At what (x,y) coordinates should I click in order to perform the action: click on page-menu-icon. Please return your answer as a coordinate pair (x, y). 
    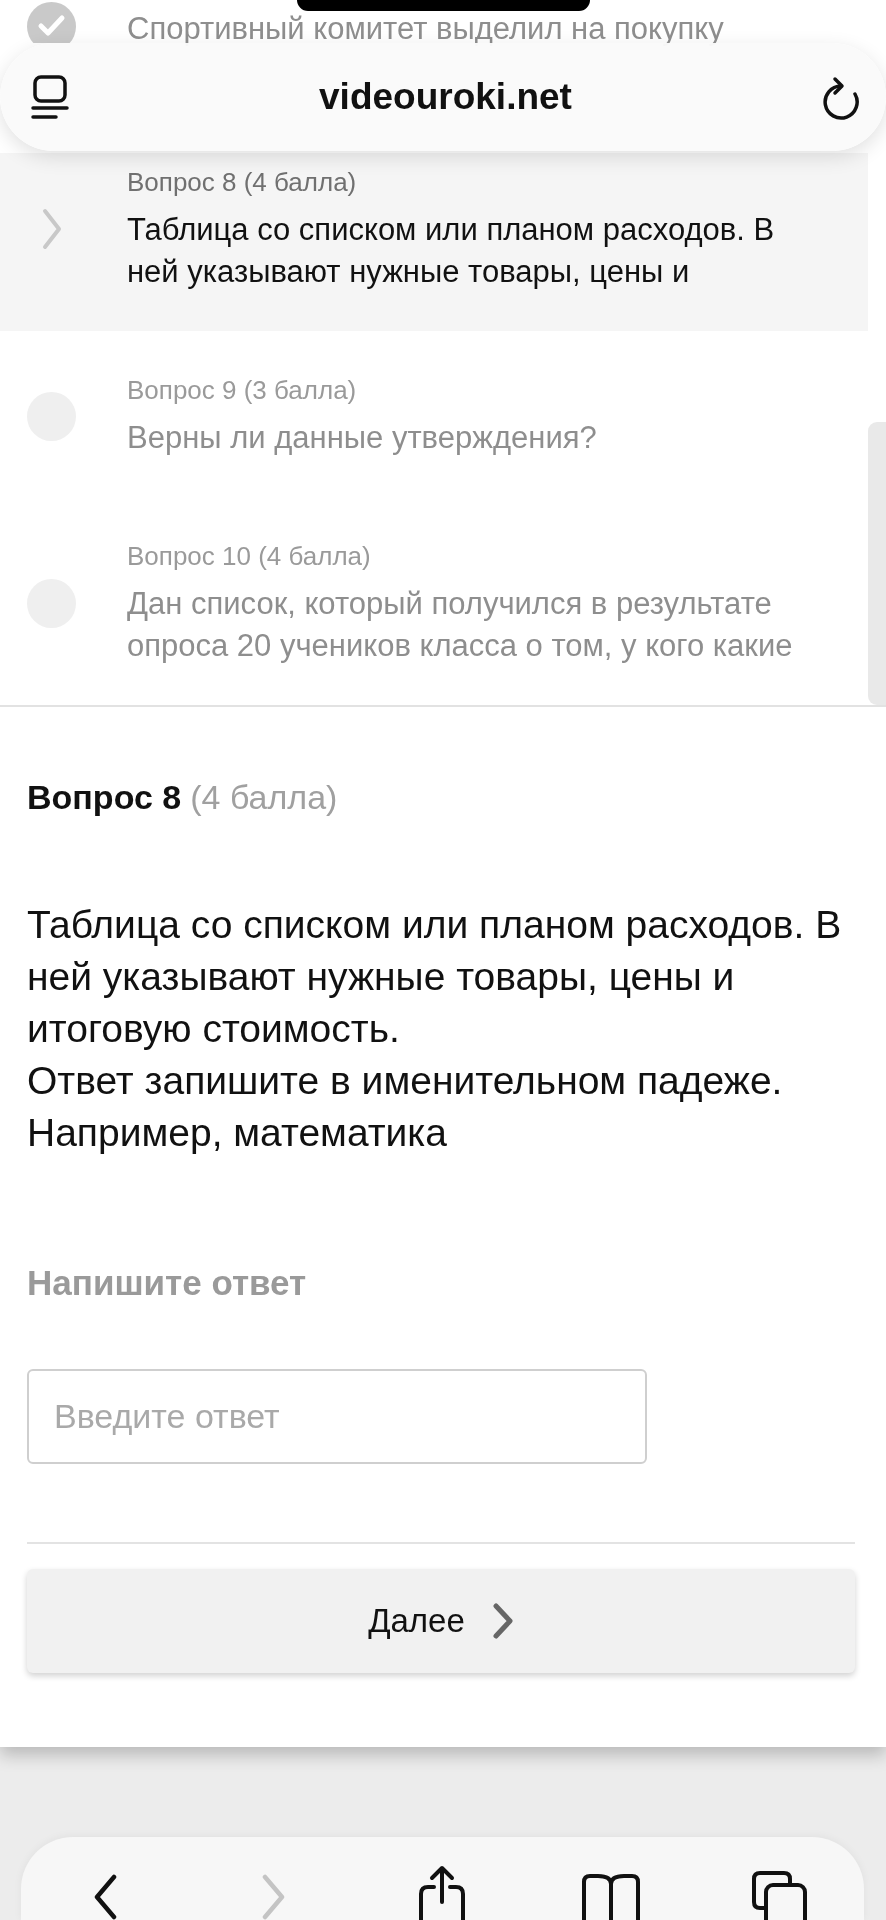
    Looking at the image, I should click on (50, 97).